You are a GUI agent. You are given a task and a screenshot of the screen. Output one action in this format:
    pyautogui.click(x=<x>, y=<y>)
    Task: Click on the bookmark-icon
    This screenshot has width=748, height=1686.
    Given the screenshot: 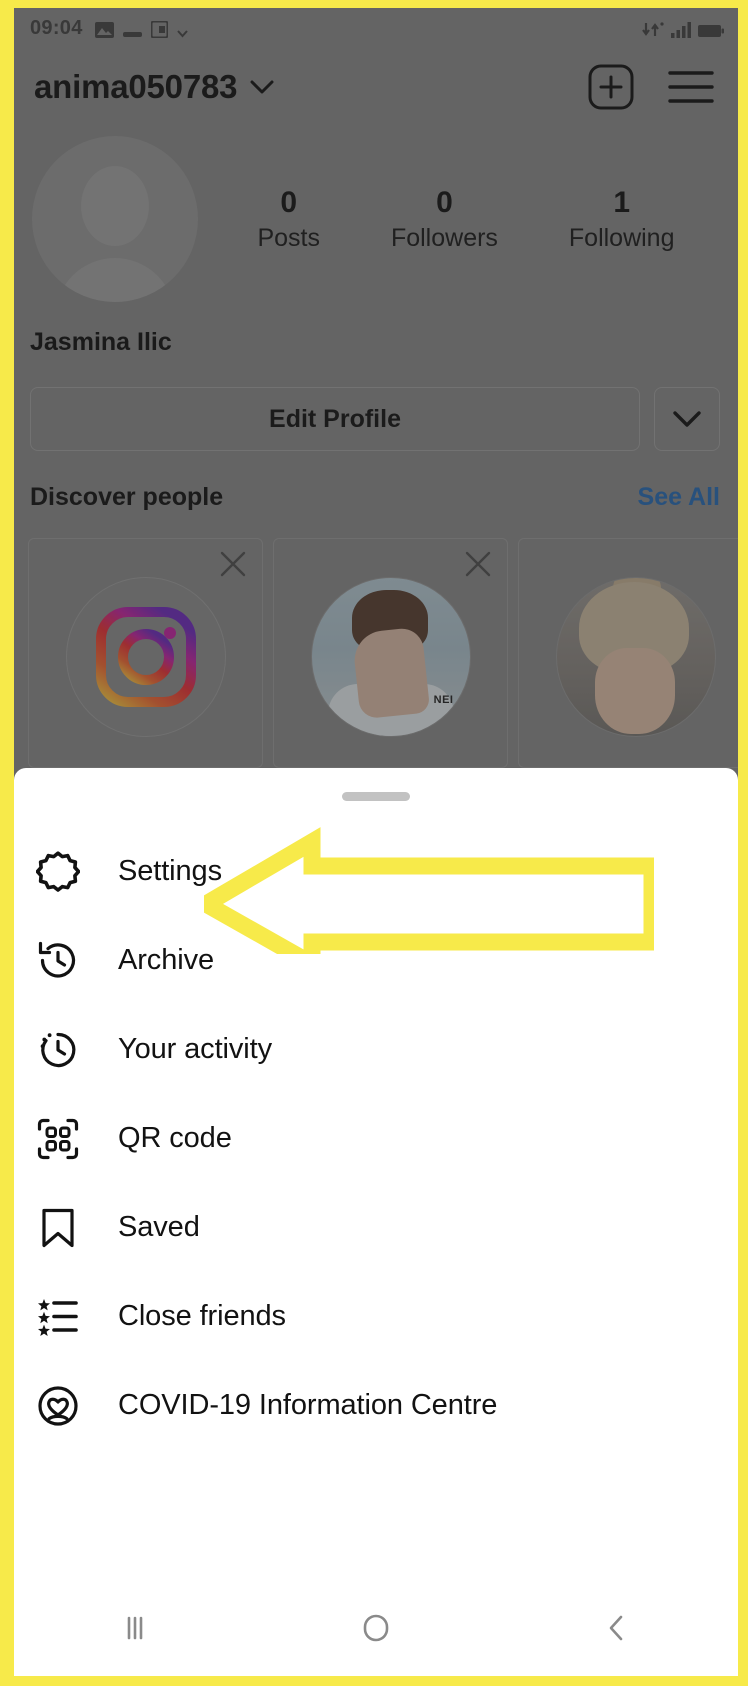 What is the action you would take?
    pyautogui.click(x=58, y=1228)
    